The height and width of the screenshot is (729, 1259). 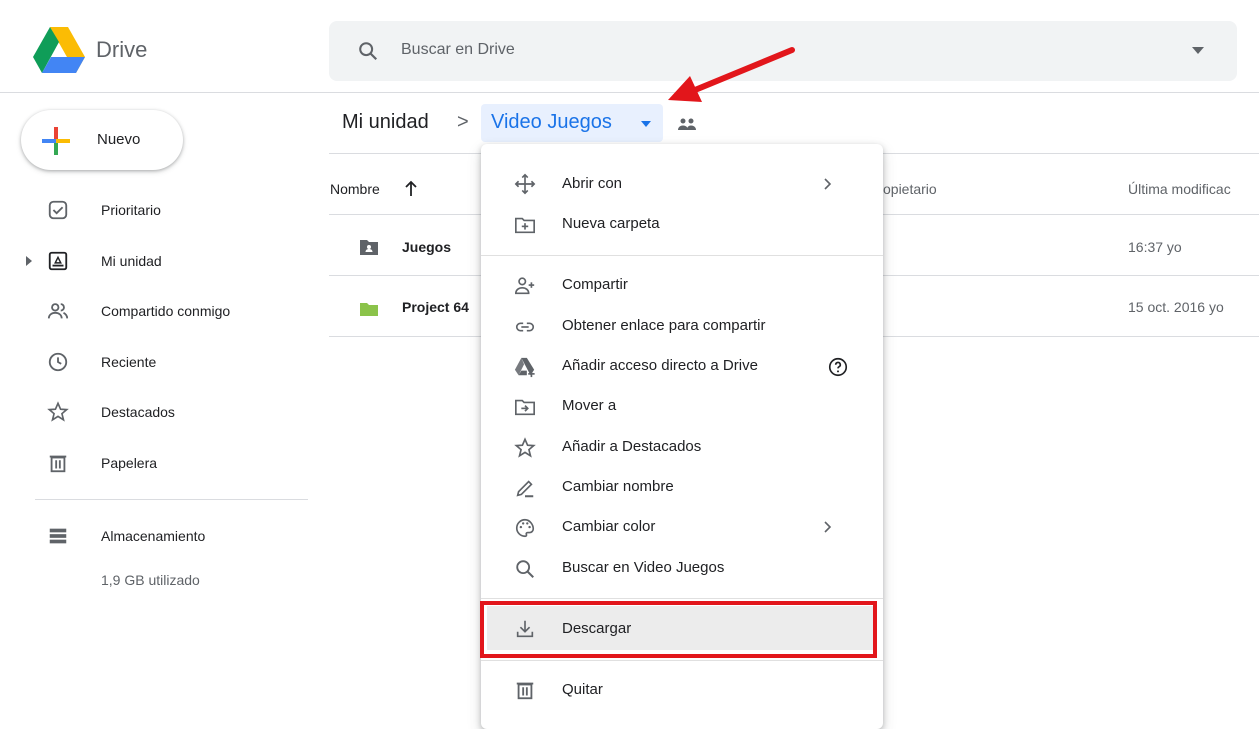 I want to click on sidebar-item-label: Reciente, so click(x=129, y=362).